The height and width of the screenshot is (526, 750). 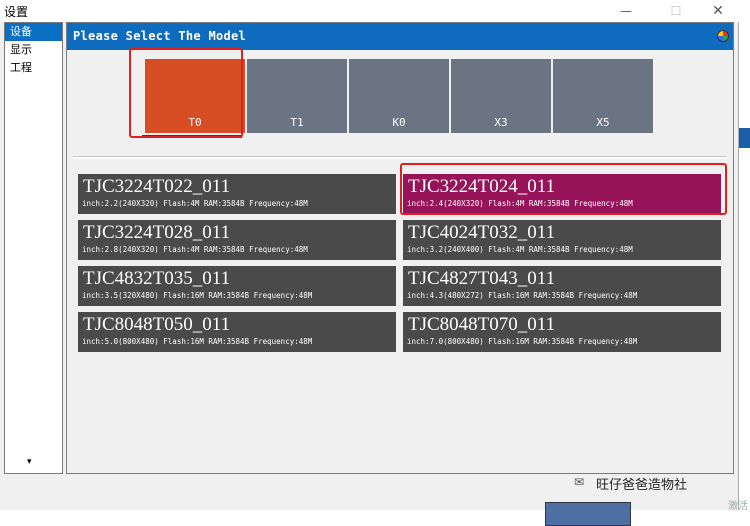 What do you see at coordinates (157, 324) in the screenshot?
I see `model-name: TJC8048T050_011` at bounding box center [157, 324].